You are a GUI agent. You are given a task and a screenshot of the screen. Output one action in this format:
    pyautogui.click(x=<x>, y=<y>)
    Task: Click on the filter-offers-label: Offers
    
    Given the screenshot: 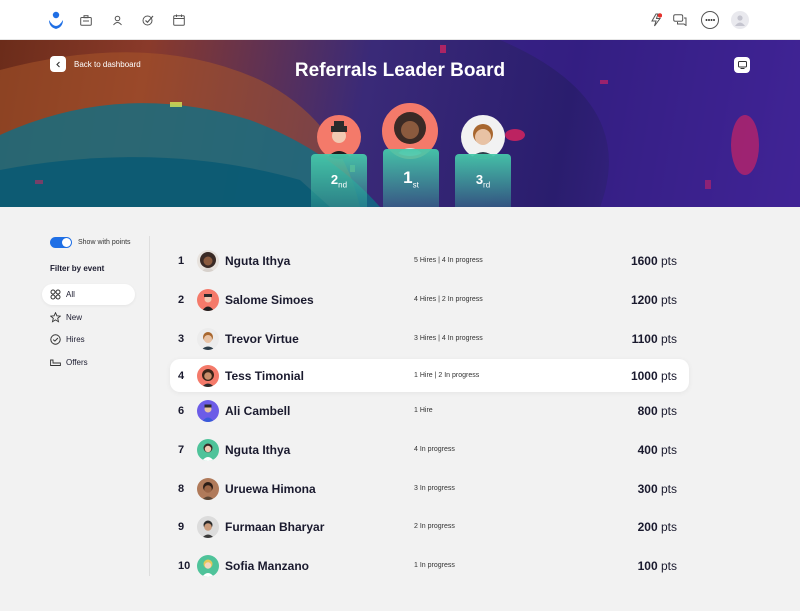 What is the action you would take?
    pyautogui.click(x=77, y=362)
    